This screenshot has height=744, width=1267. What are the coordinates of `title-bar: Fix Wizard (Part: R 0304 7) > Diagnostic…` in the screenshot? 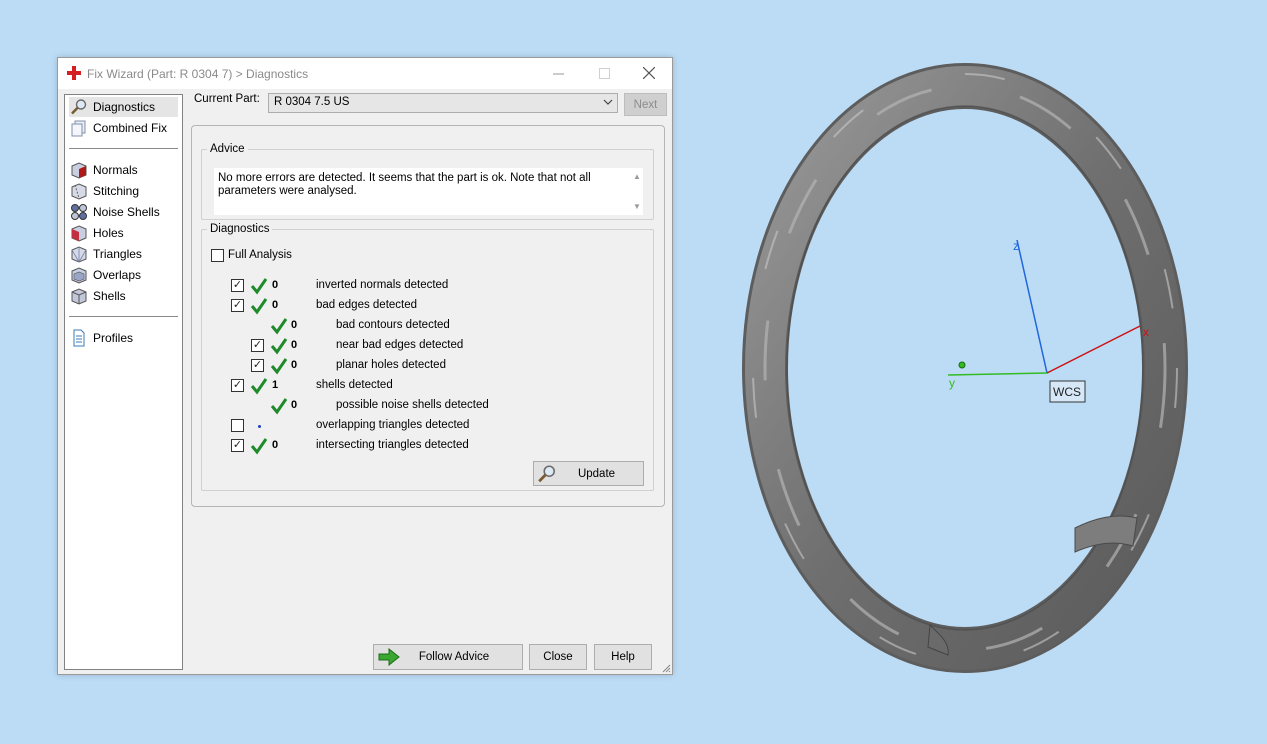 It's located at (365, 73).